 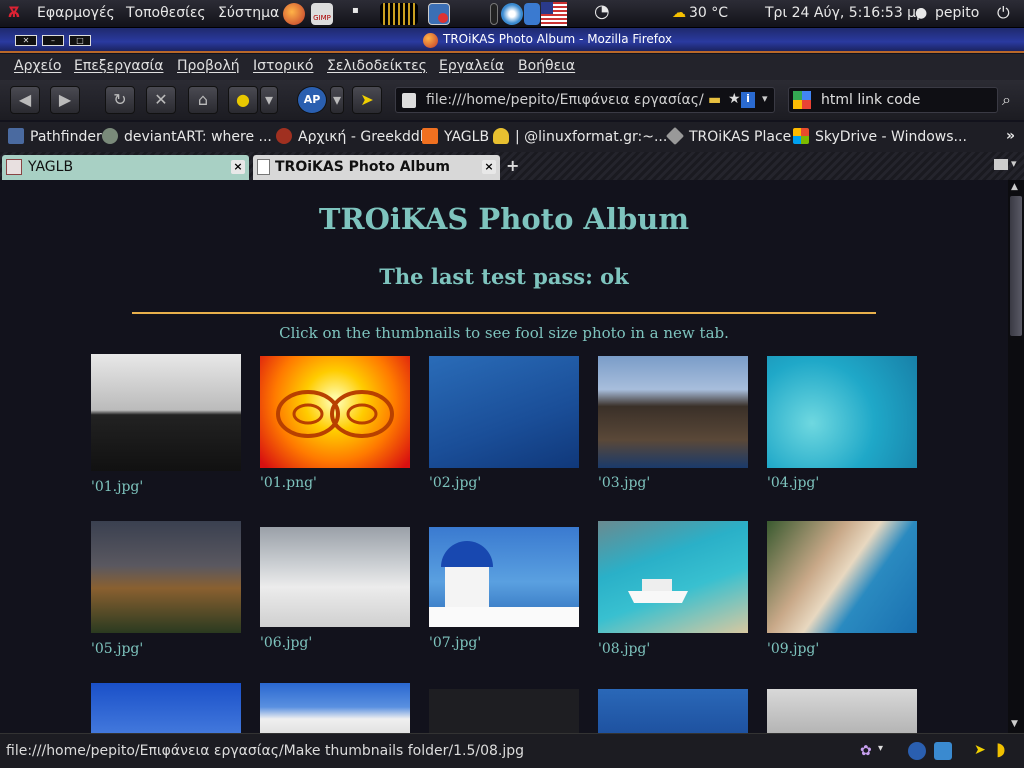 I want to click on thumbnail-11-image, so click(x=335, y=708).